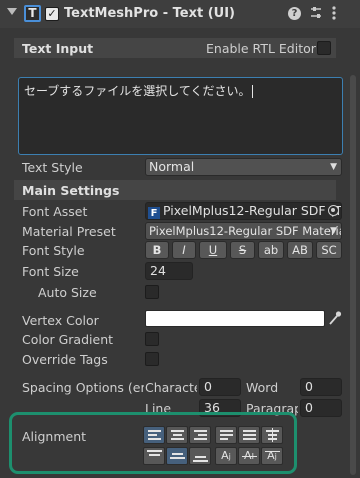  Describe the element at coordinates (252, 210) in the screenshot. I see `font-asset-value: PixelMplus12-Regular SDF (T` at that location.